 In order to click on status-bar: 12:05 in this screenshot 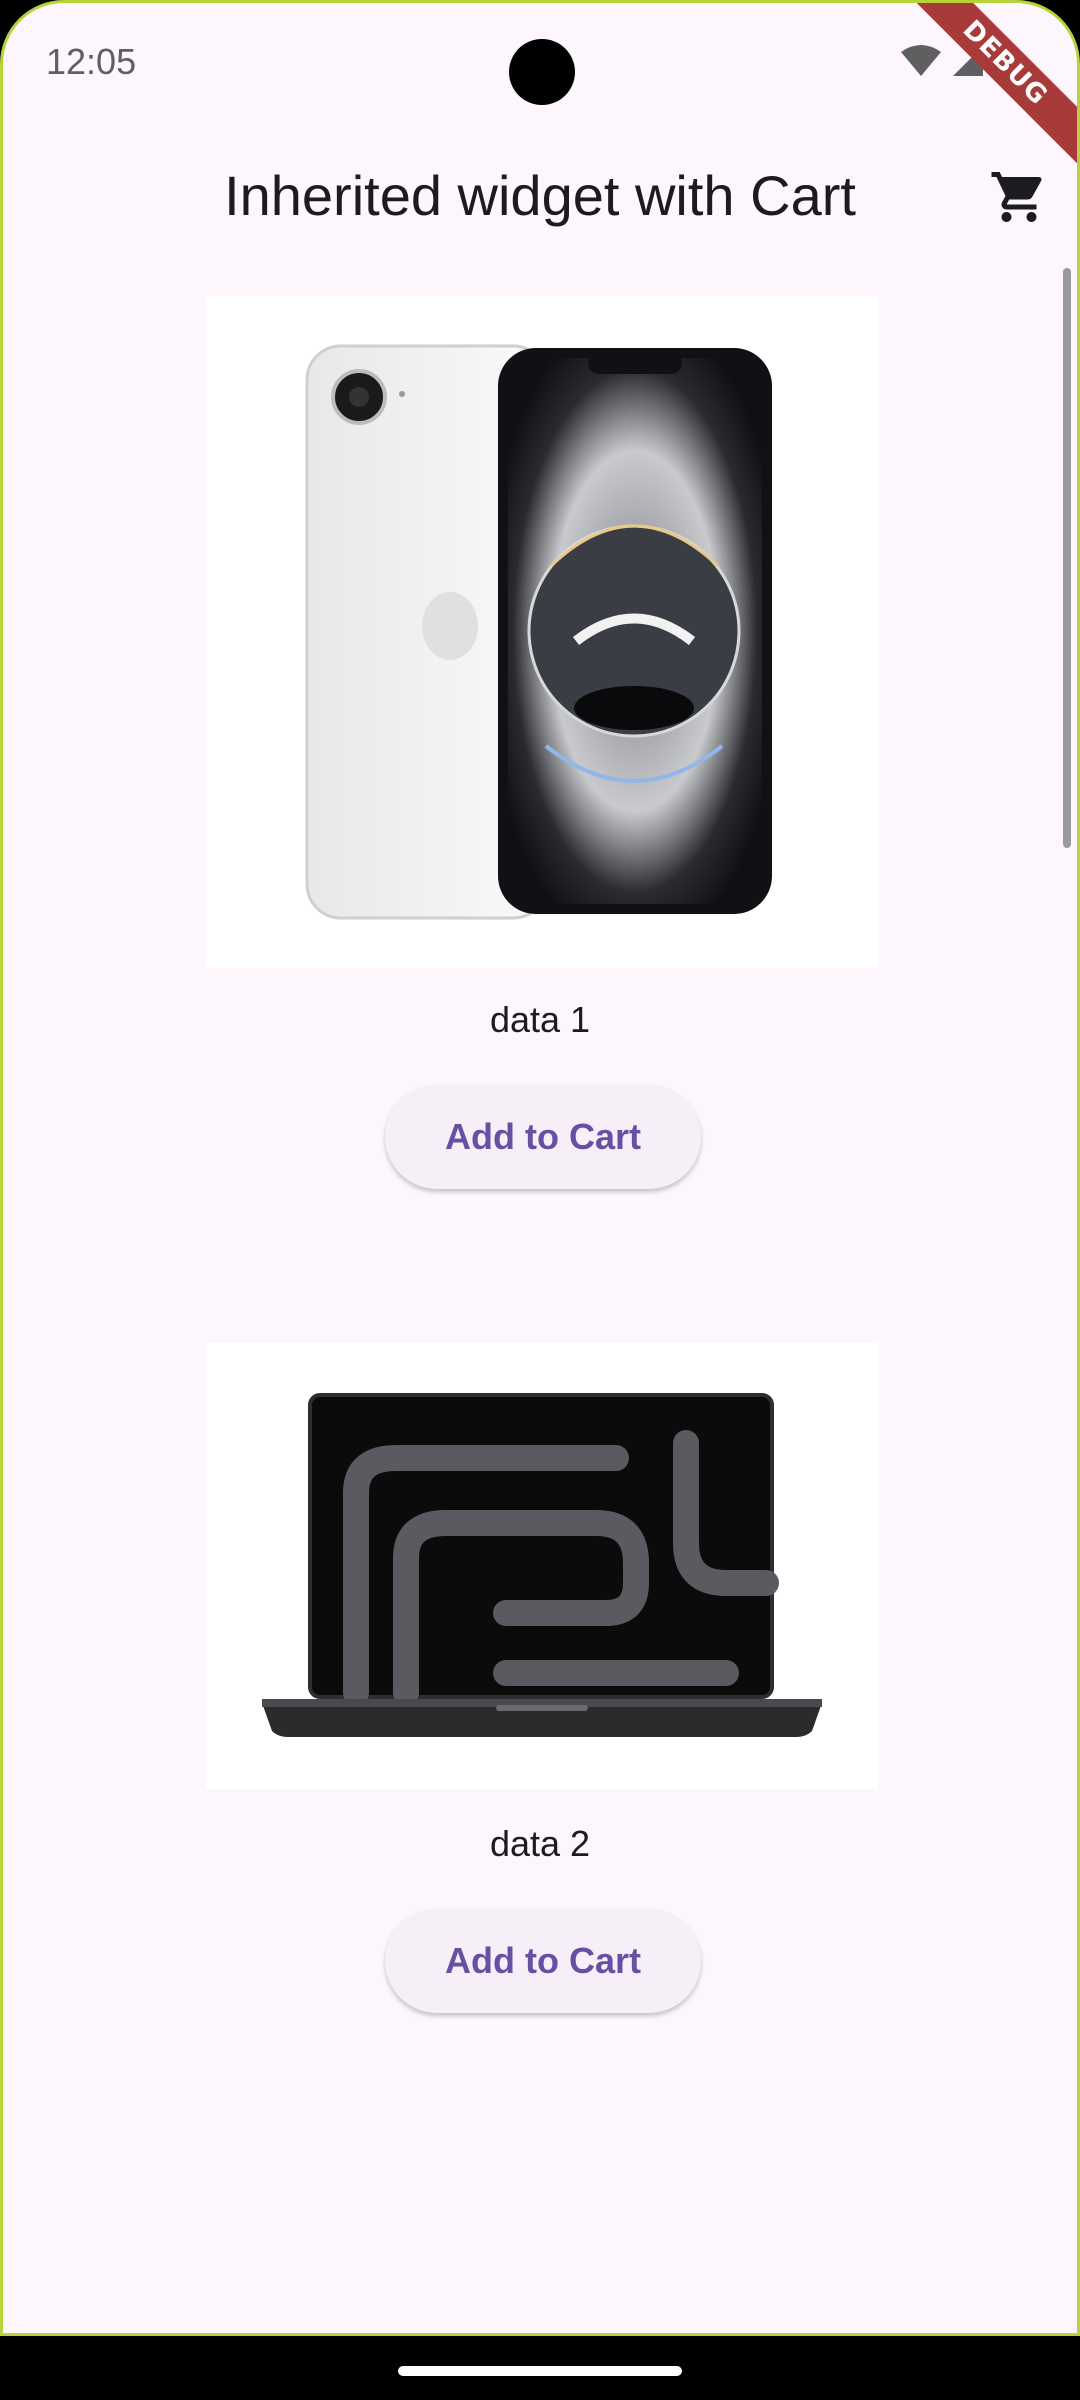, I will do `click(540, 63)`.